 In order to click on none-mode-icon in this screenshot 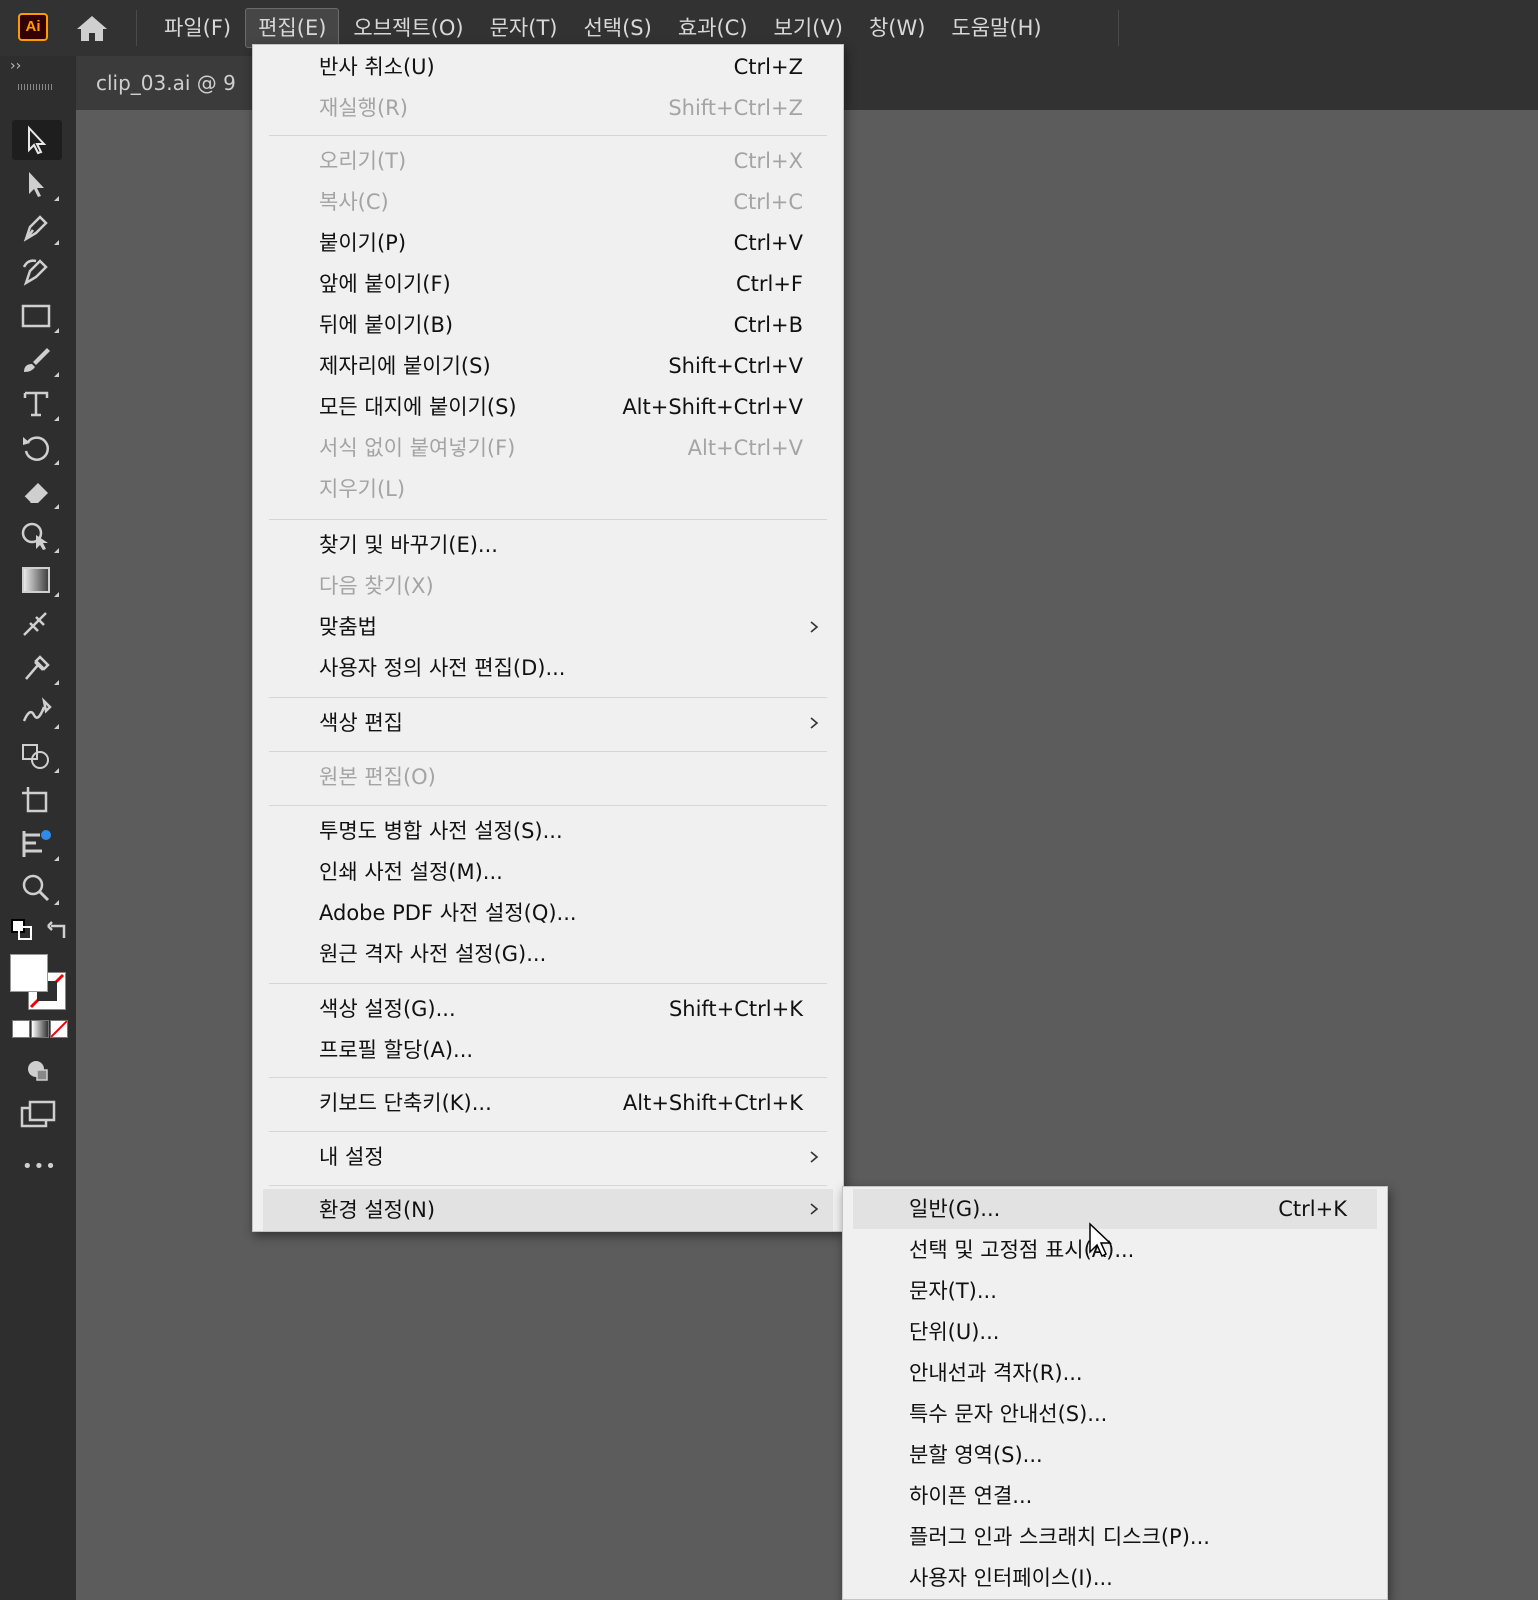, I will do `click(59, 1029)`.